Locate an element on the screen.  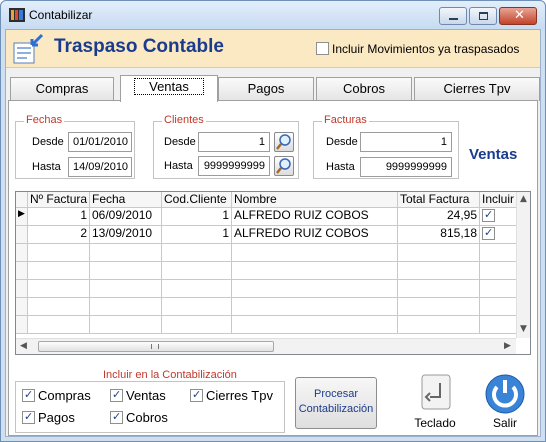
include-pagos-checkbox: Pagos is located at coordinates (48, 417).